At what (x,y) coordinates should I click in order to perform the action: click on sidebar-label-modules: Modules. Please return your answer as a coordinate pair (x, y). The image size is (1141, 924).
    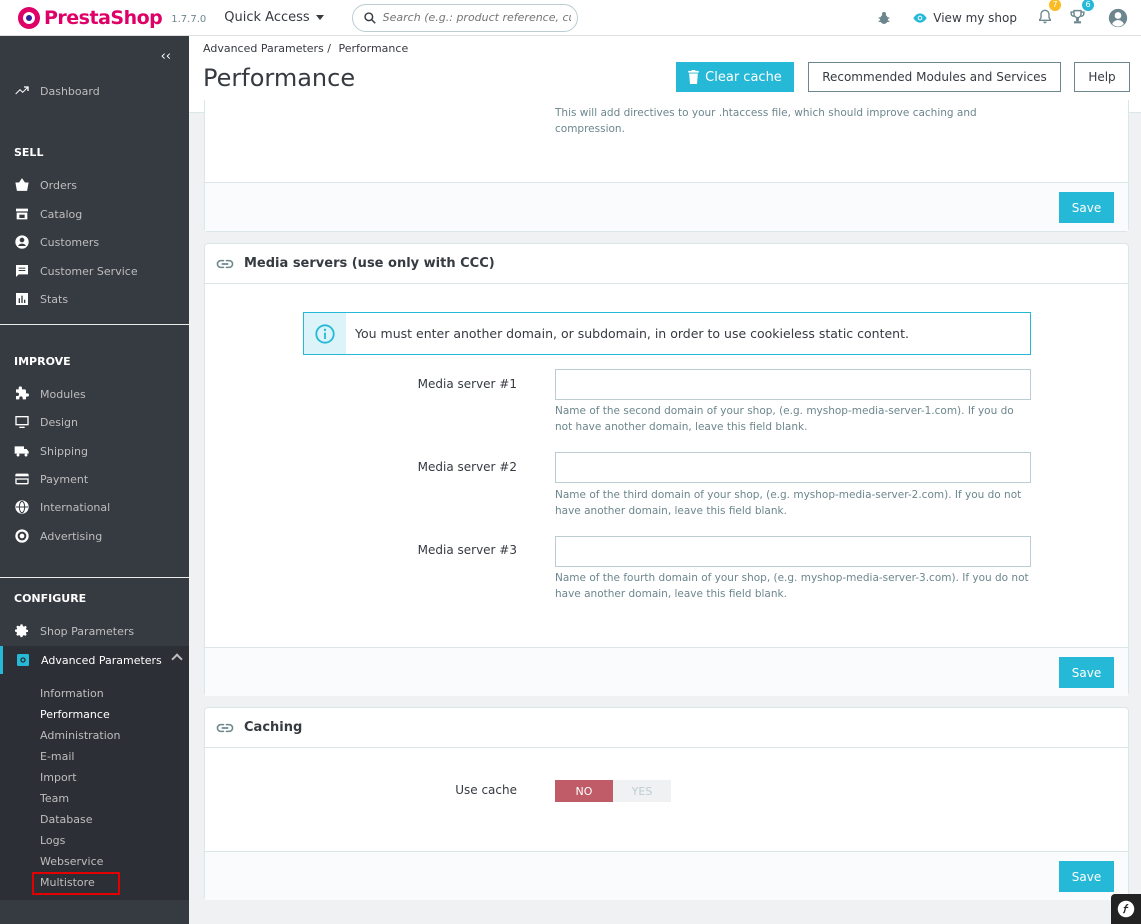
    Looking at the image, I should click on (63, 394).